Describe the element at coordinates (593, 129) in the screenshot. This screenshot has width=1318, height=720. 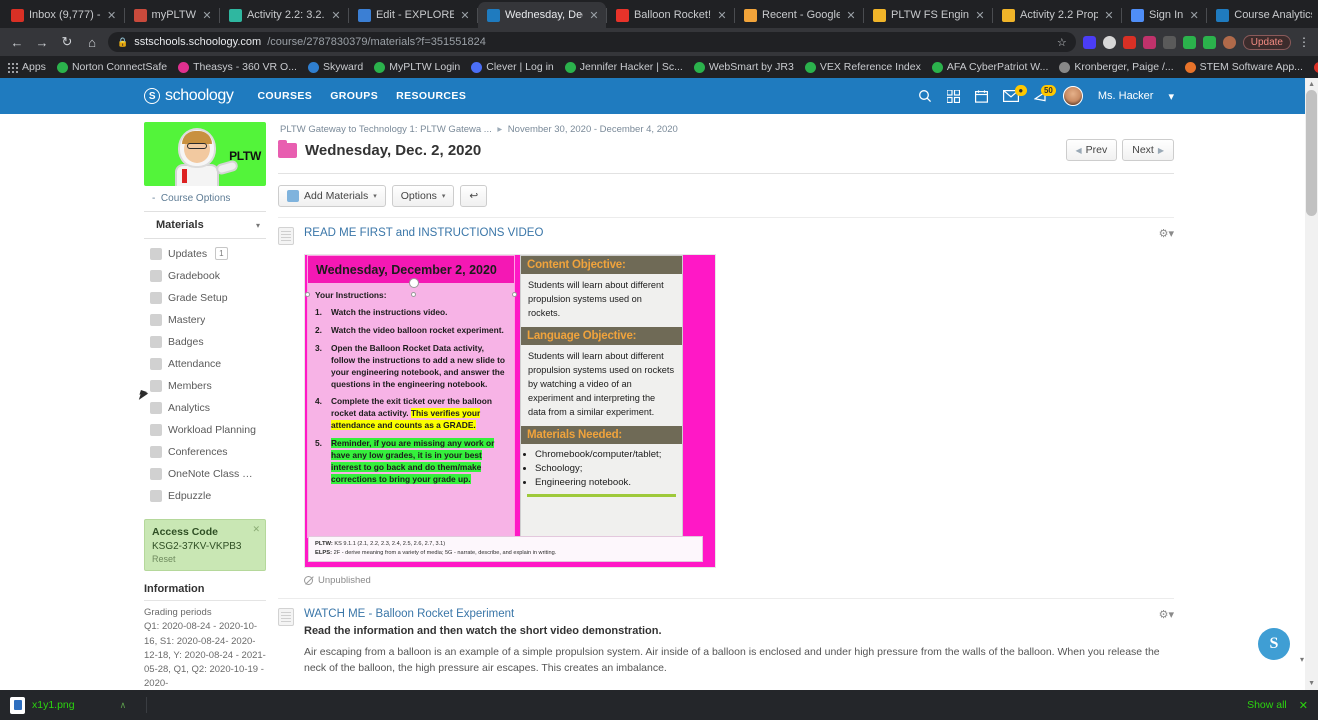
I see `breadcrumb-date-range: November 30, 2020 - December 4, 2020` at that location.